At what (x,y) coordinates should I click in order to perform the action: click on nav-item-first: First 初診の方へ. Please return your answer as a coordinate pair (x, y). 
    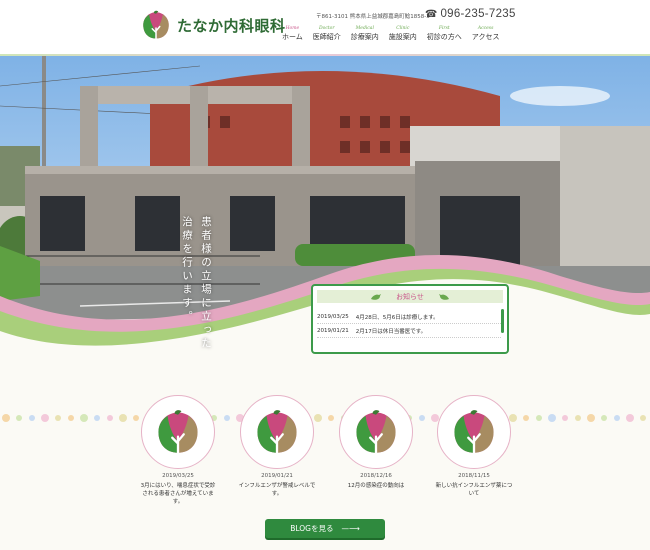
    Looking at the image, I should click on (444, 34).